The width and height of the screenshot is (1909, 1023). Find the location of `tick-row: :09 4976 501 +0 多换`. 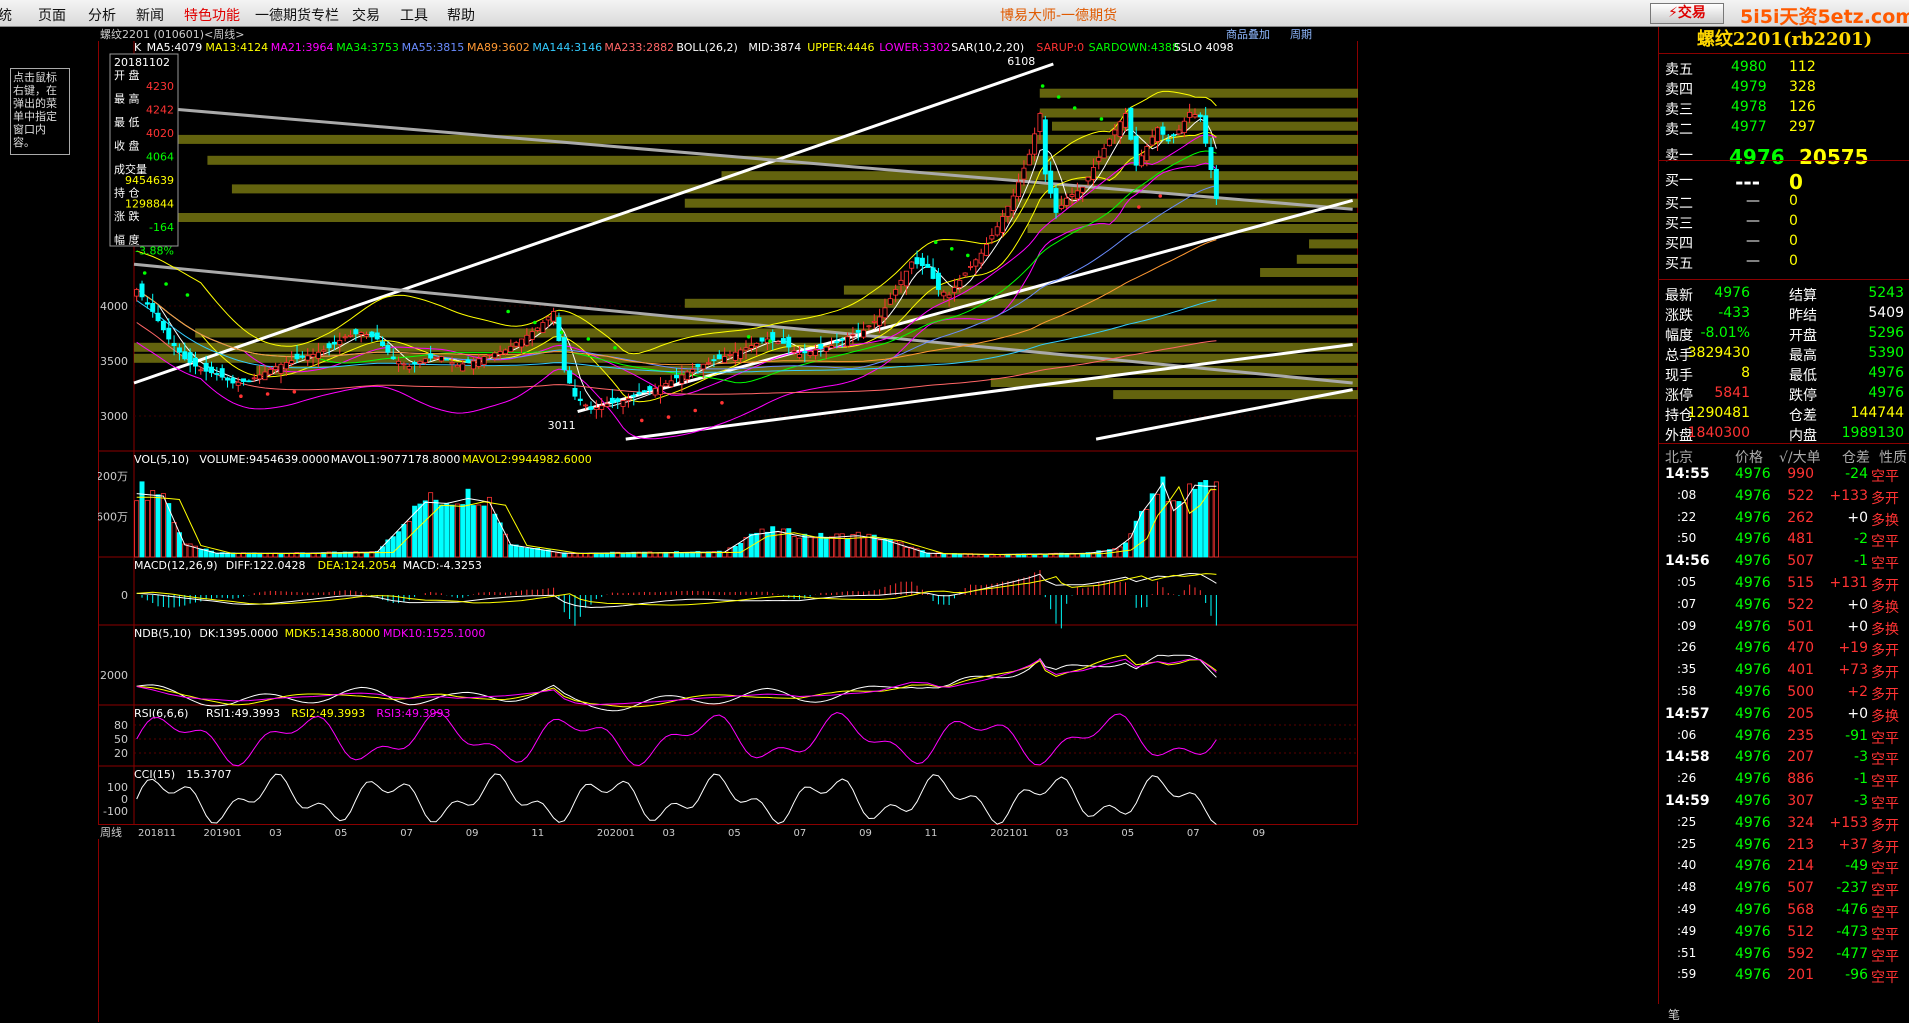

tick-row: :09 4976 501 +0 多换 is located at coordinates (1784, 627).